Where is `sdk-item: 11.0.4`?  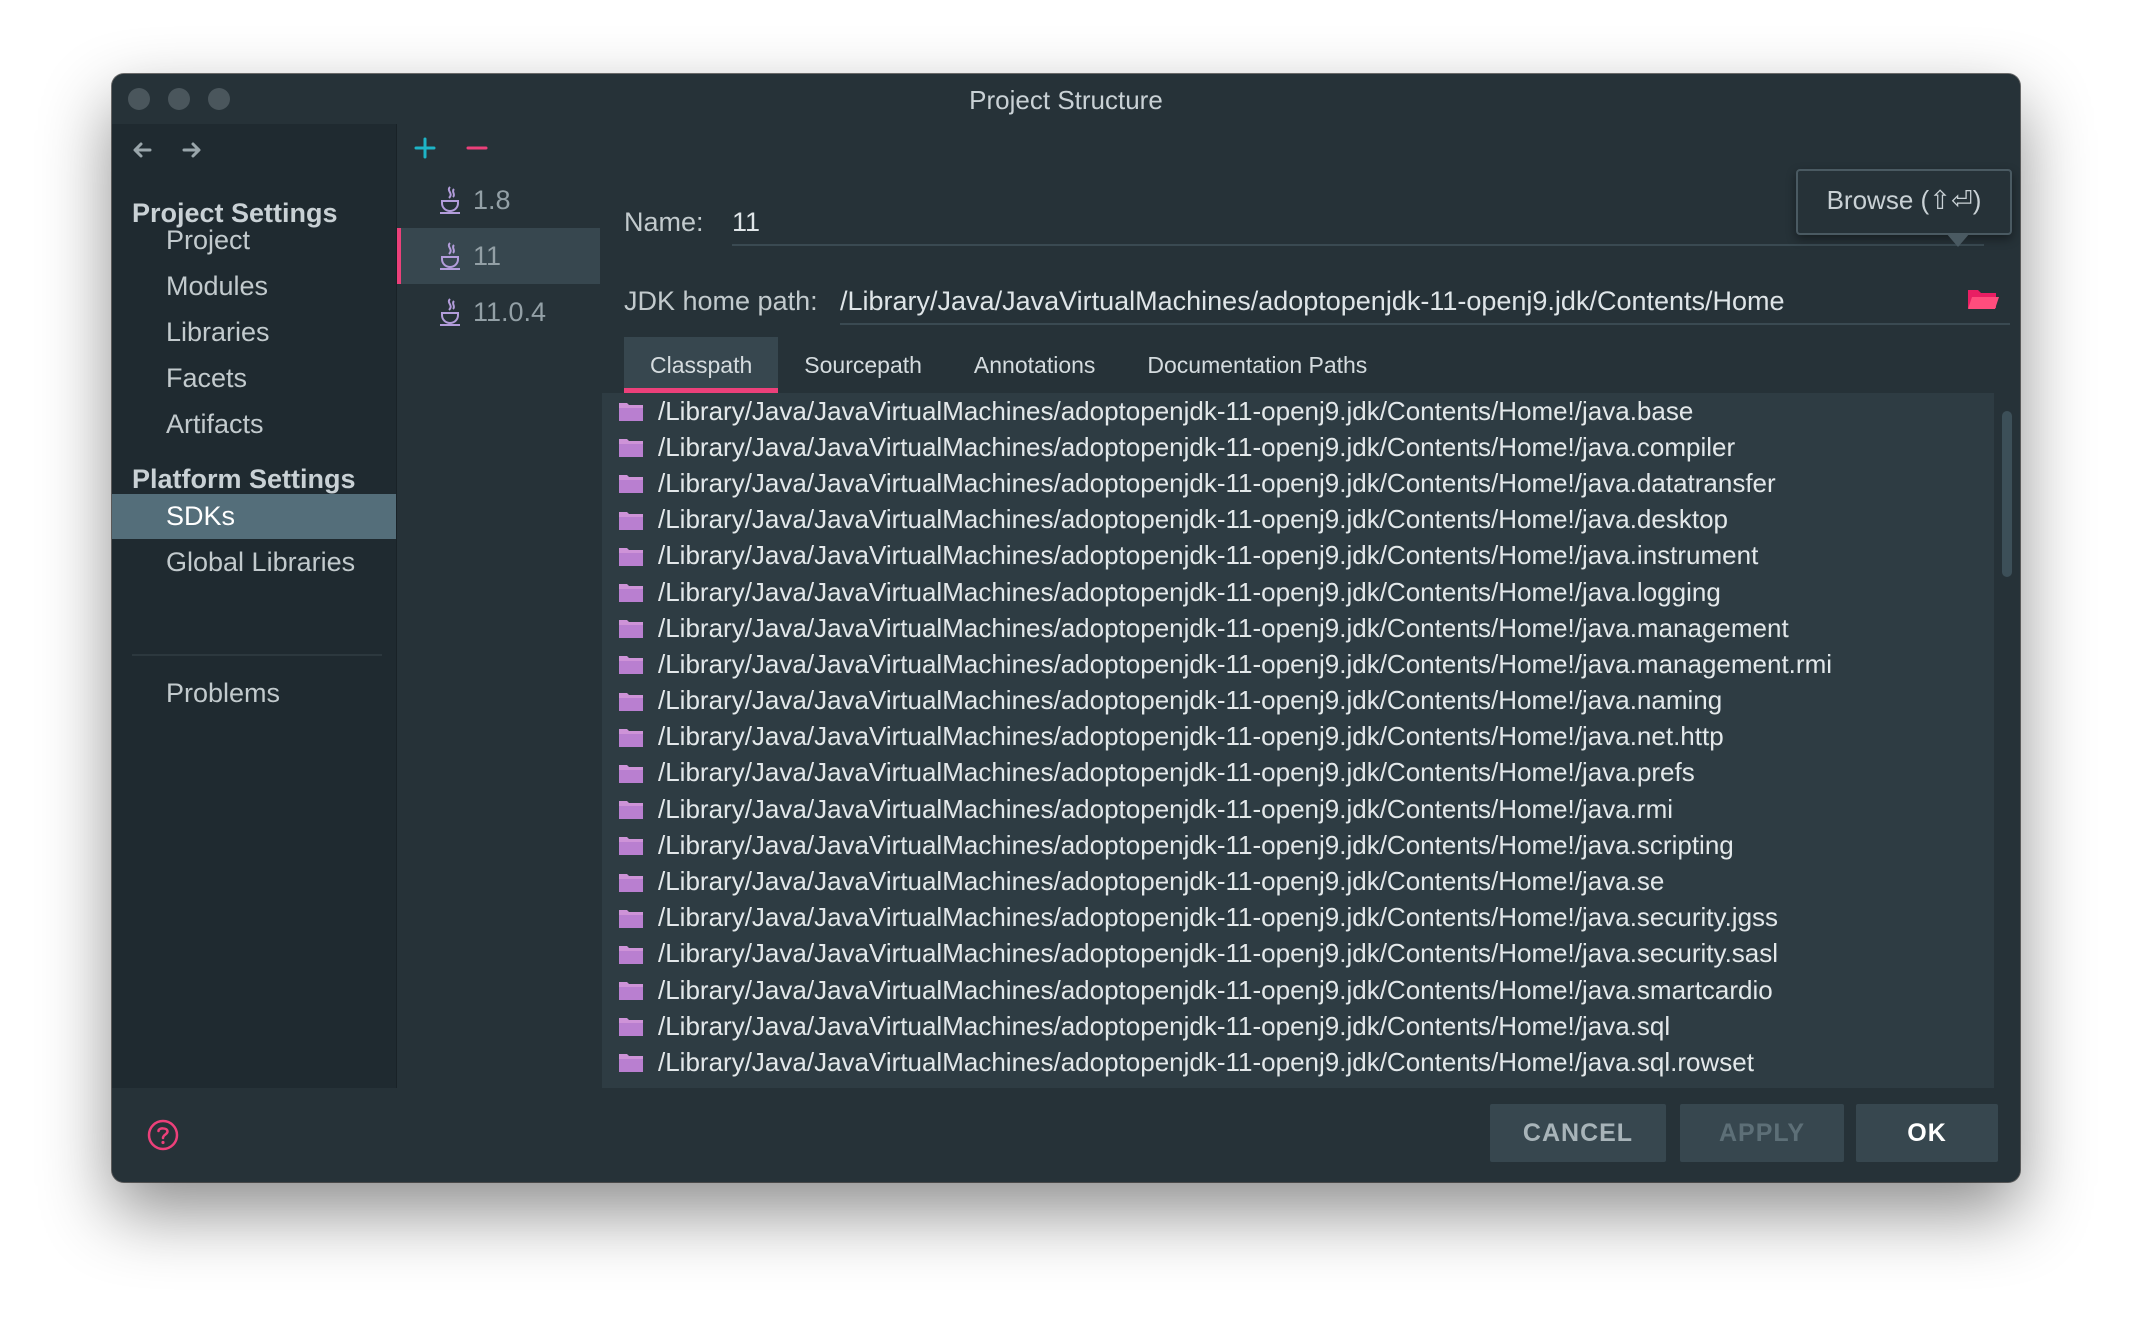
sdk-item: 11.0.4 is located at coordinates (498, 312).